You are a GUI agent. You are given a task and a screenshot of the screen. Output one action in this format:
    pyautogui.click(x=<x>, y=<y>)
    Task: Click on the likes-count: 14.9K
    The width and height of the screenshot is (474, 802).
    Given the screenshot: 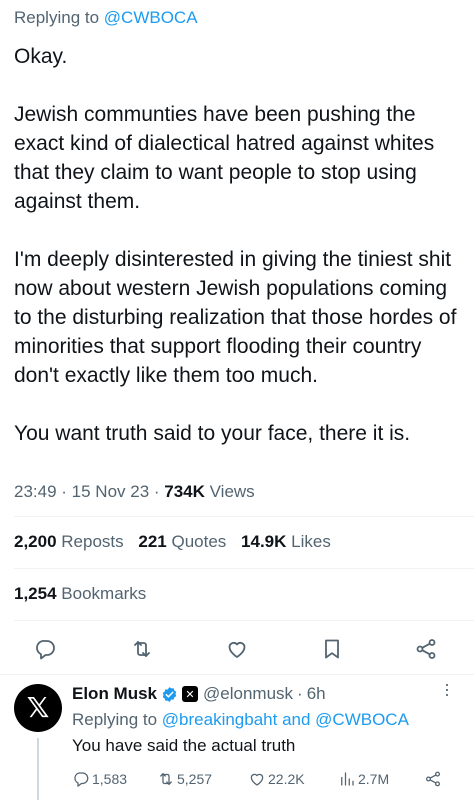 What is the action you would take?
    pyautogui.click(x=264, y=541)
    